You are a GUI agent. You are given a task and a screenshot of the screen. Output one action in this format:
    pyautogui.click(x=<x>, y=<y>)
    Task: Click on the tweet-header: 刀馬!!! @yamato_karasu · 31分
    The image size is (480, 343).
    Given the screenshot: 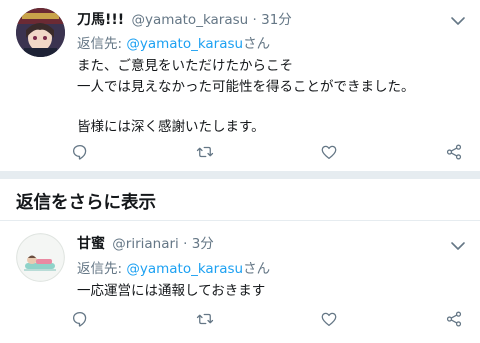 What is the action you would take?
    pyautogui.click(x=184, y=20)
    